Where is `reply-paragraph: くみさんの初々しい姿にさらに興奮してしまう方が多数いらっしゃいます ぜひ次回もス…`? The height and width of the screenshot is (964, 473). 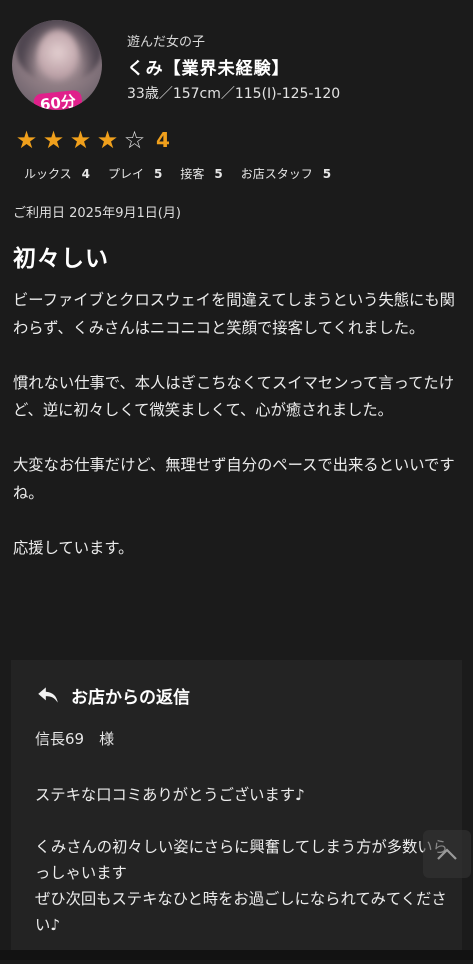
reply-paragraph: くみさんの初々しい姿にさらに興奮してしまう方が多数いらっしゃいます ぜひ次回もス… is located at coordinates (241, 886).